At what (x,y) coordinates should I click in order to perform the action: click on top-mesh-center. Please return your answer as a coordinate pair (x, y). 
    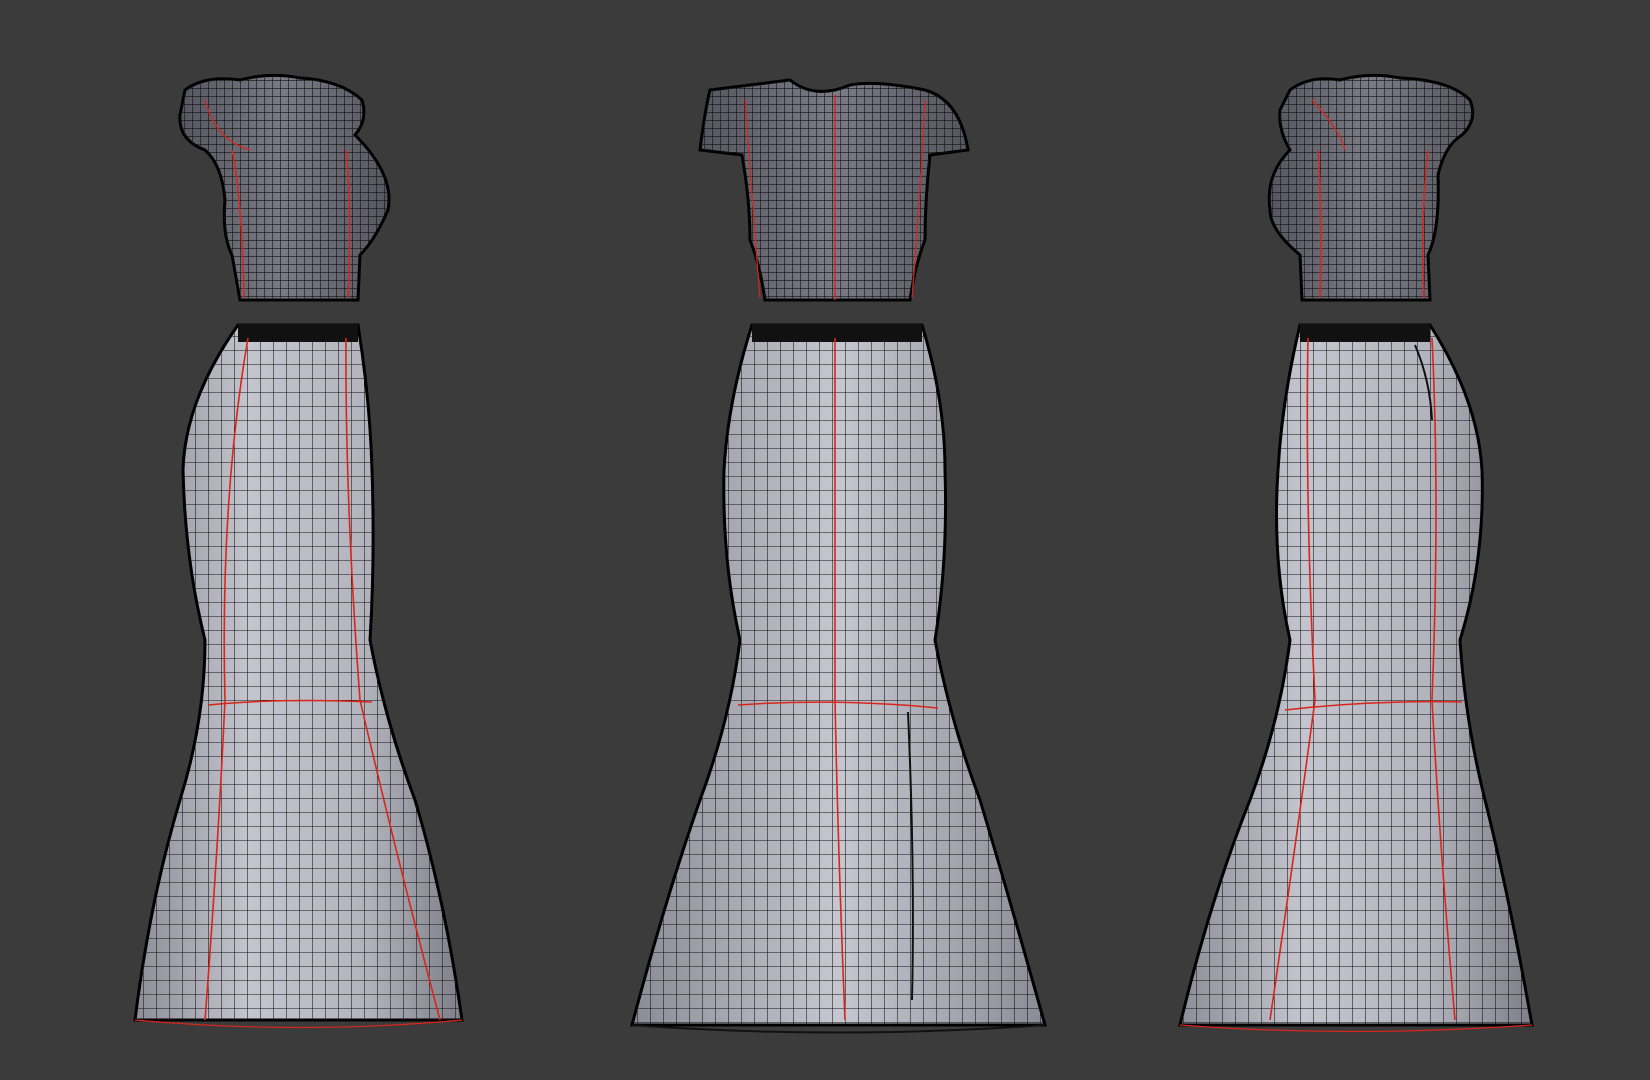
    Looking at the image, I should click on (834, 190).